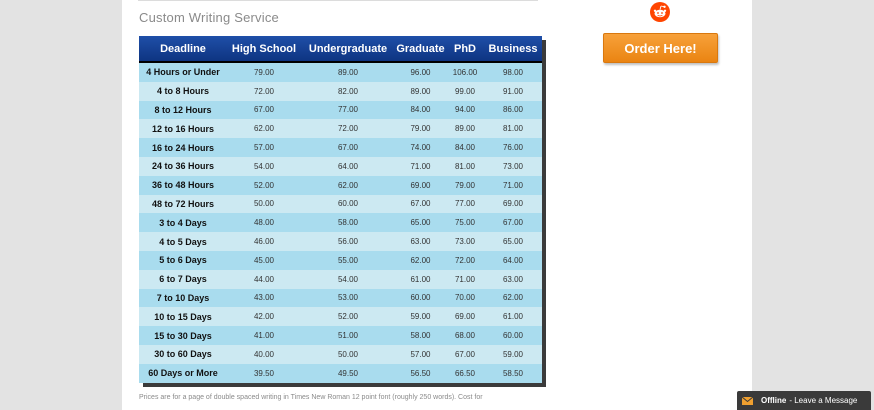 This screenshot has width=874, height=410. What do you see at coordinates (465, 72) in the screenshot?
I see `price-cell: 106.00` at bounding box center [465, 72].